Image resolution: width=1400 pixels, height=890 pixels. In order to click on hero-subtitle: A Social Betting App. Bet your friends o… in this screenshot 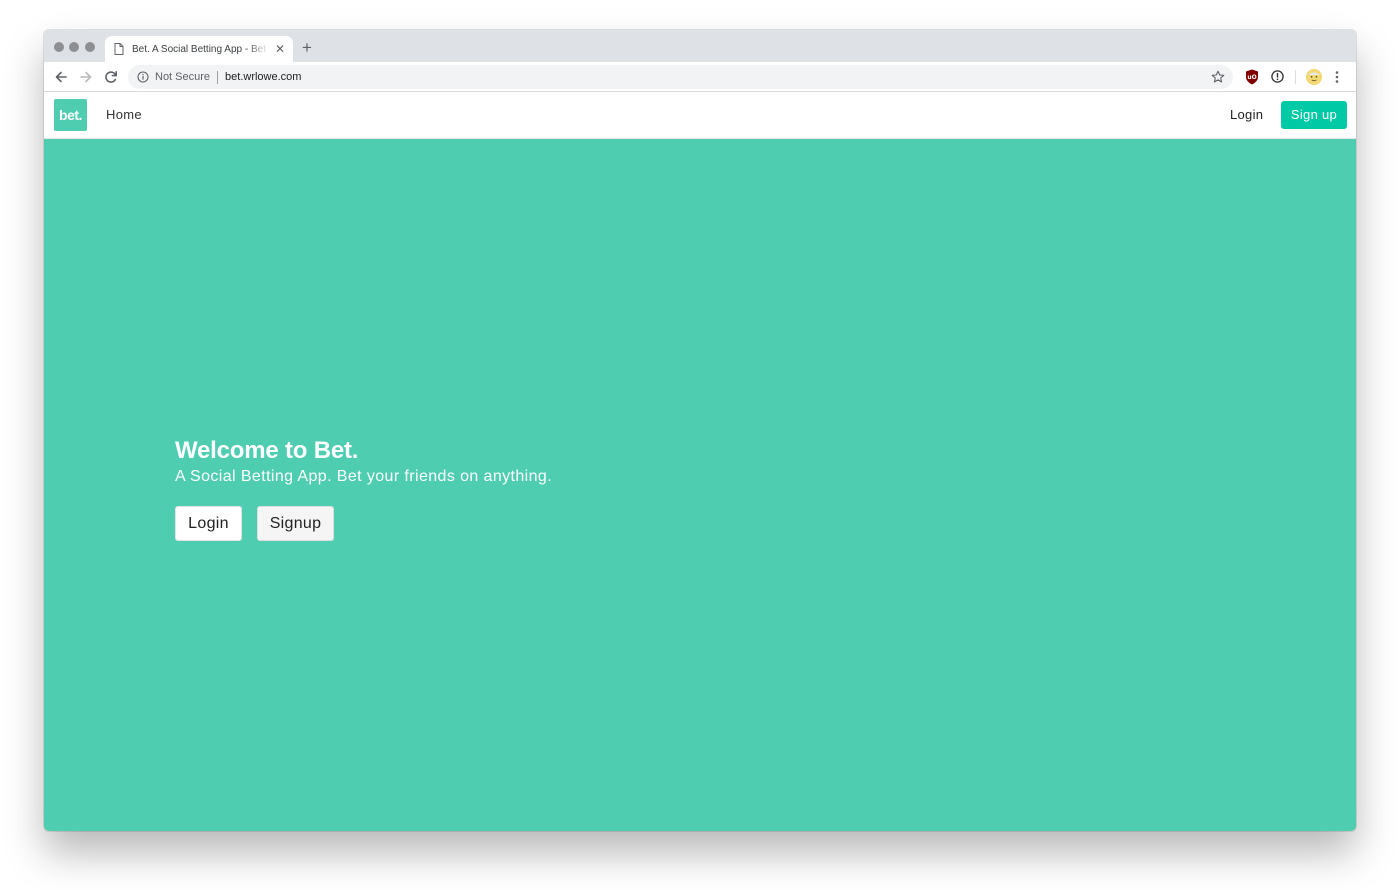, I will do `click(364, 476)`.